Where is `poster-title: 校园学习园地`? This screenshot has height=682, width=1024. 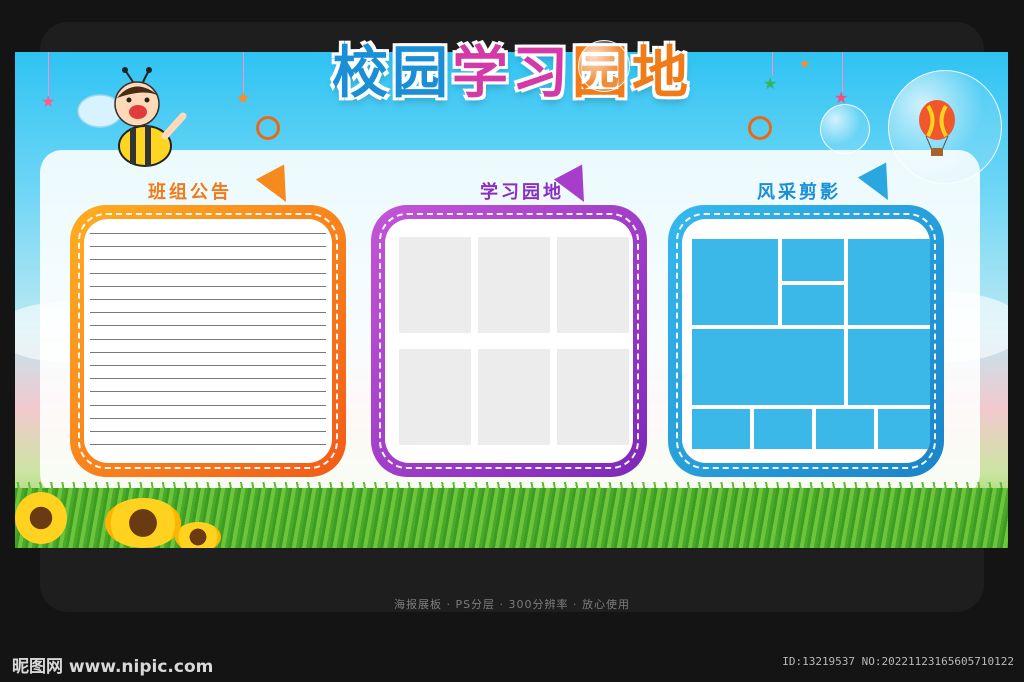
poster-title: 校园学习园地 is located at coordinates (512, 68).